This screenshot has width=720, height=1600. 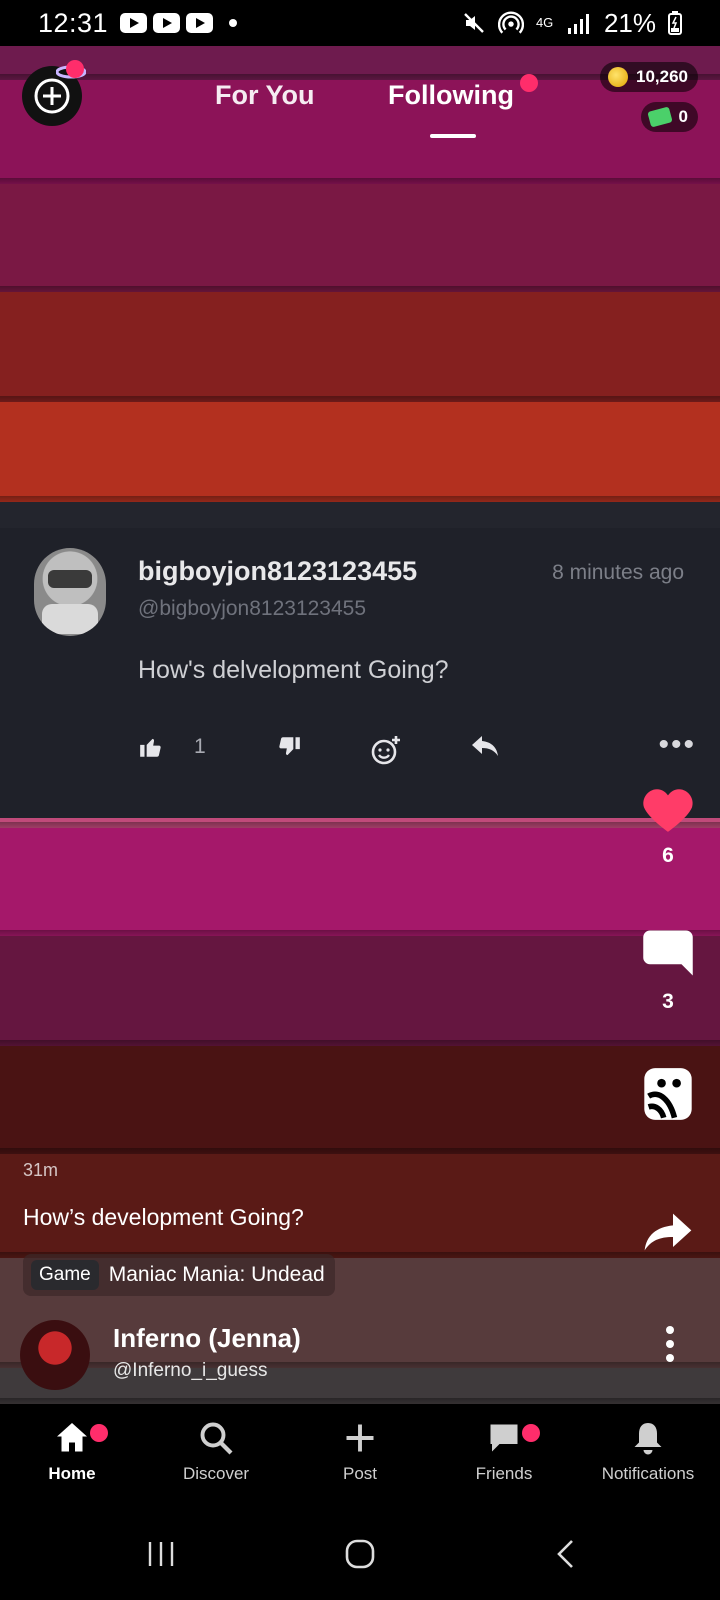 I want to click on like-button: 1, so click(x=172, y=747).